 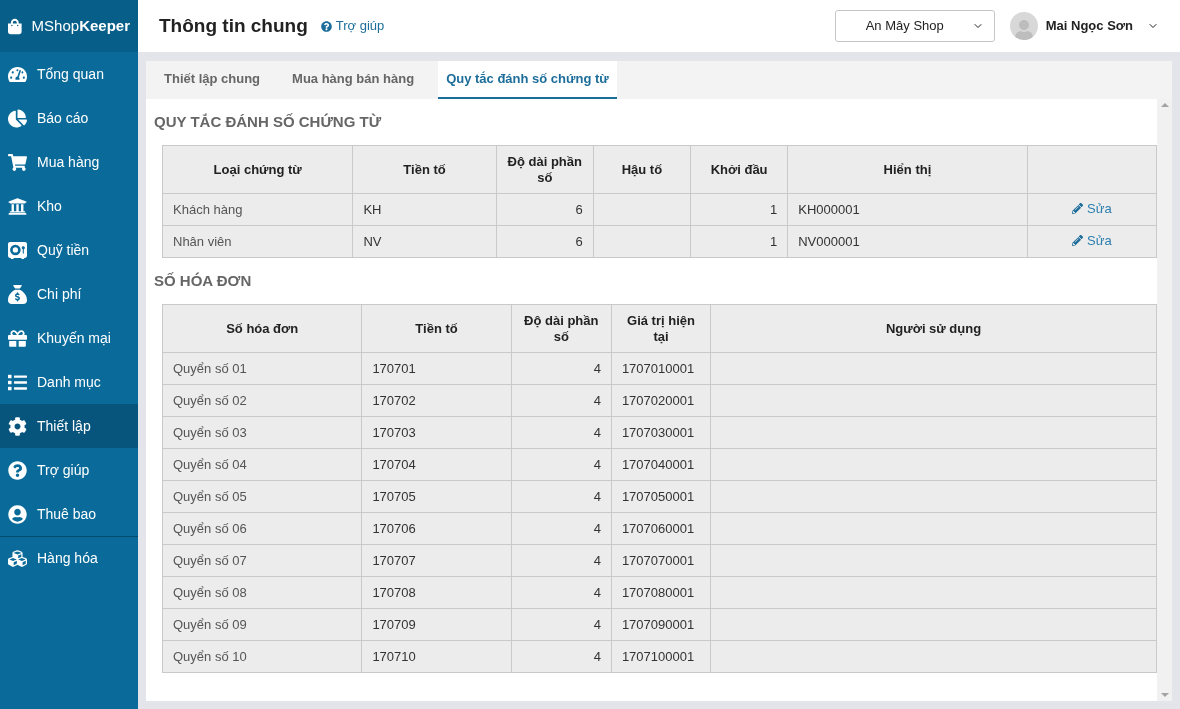 I want to click on sidebar-item: Thiết lập, so click(x=69, y=426).